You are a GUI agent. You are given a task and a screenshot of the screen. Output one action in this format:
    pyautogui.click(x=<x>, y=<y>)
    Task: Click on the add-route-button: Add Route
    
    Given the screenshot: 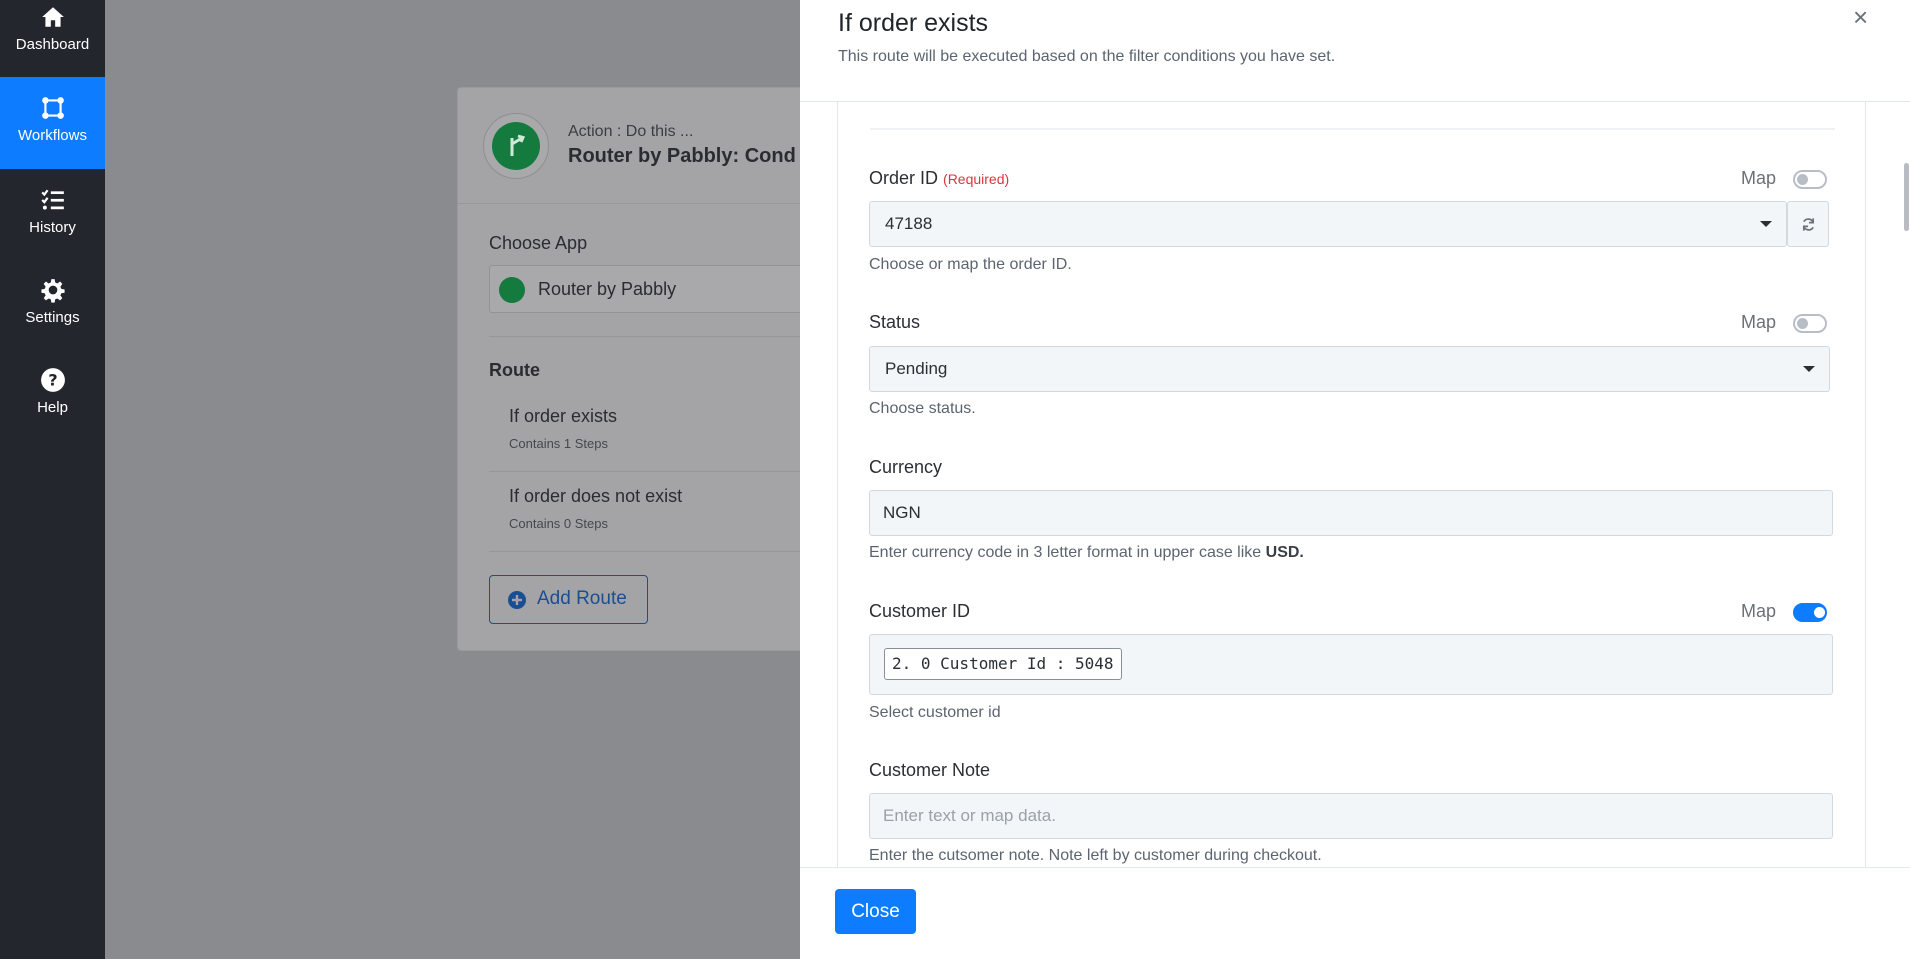 What is the action you would take?
    pyautogui.click(x=568, y=599)
    